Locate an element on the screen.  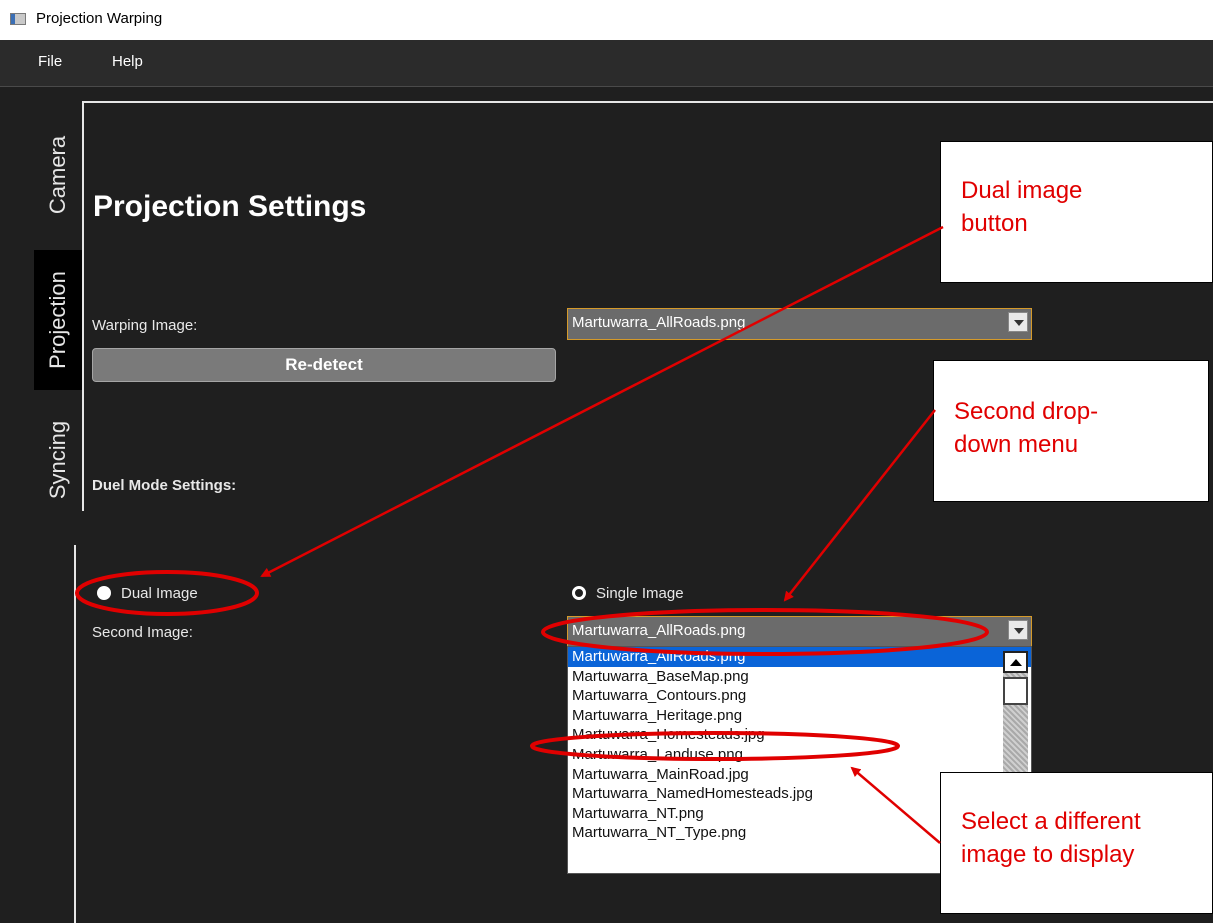
window-title: Projection Warping is located at coordinates (99, 18).